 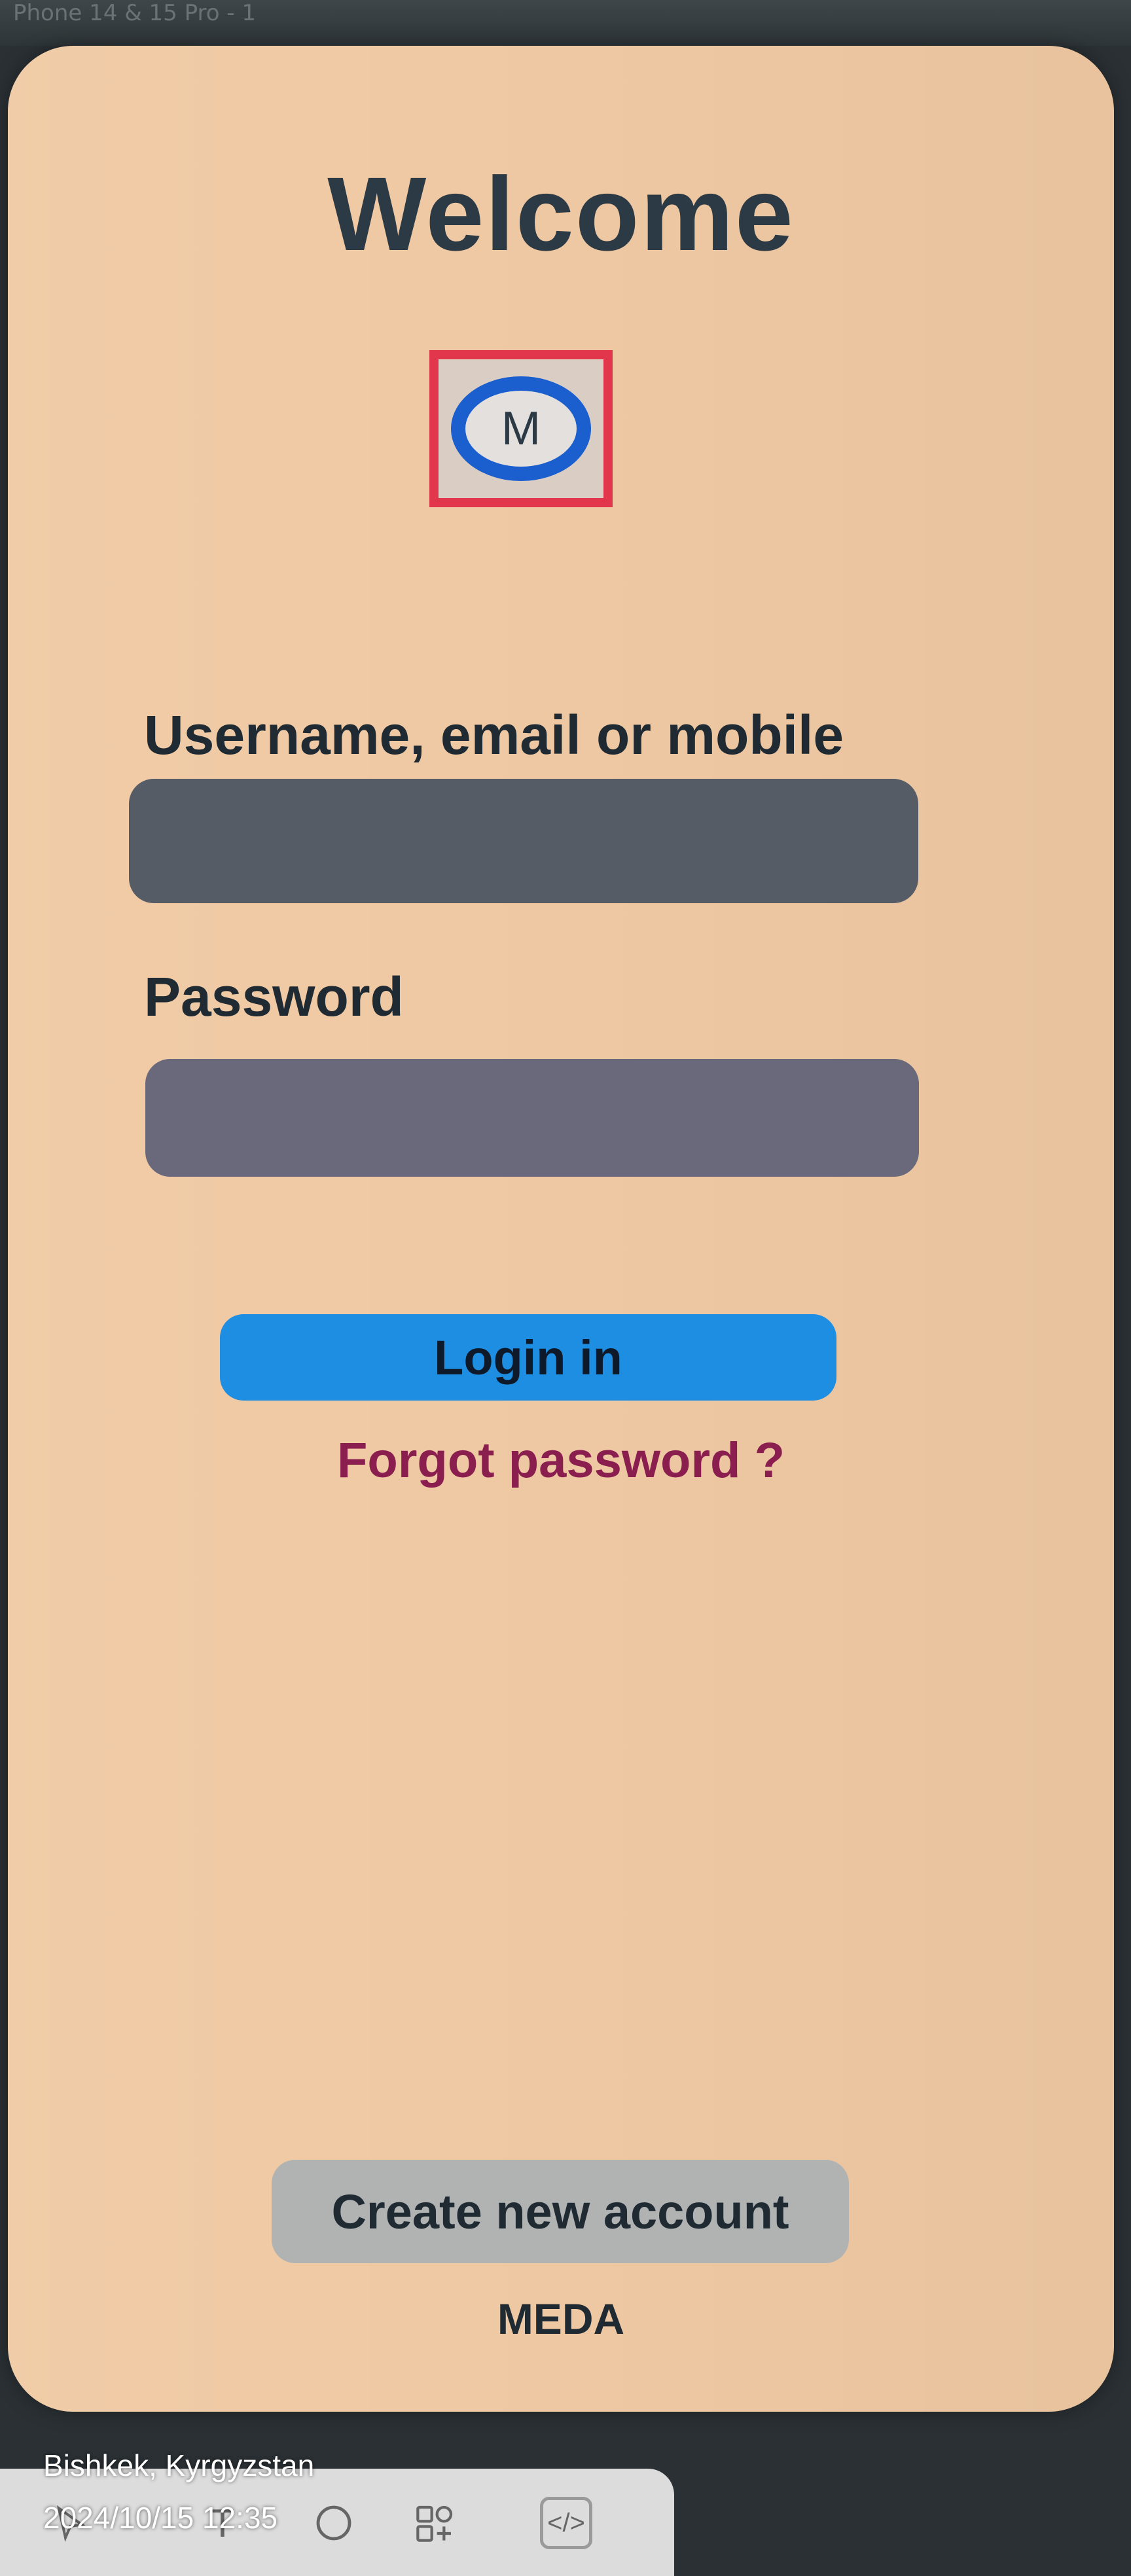 I want to click on status-bar: Phone 14 & 15 Pro - 1, so click(x=565, y=23).